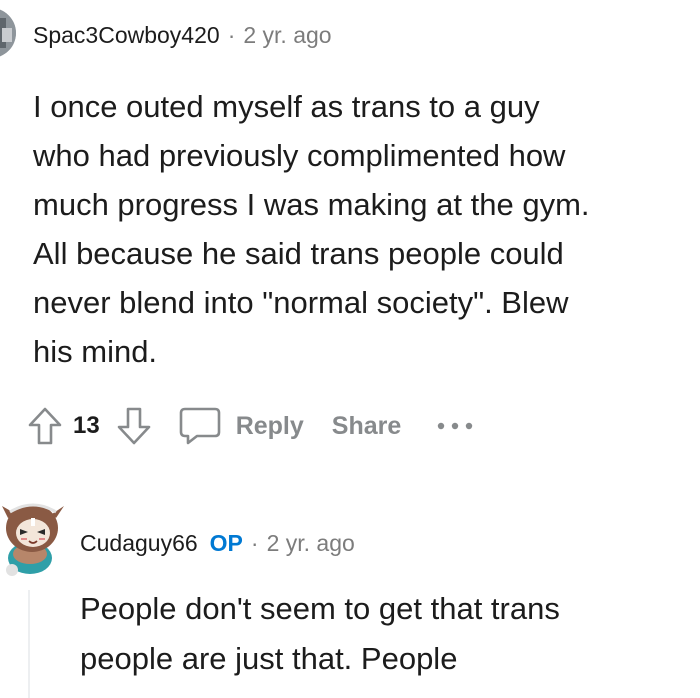 The image size is (700, 698). What do you see at coordinates (45, 426) in the screenshot?
I see `upvote-icon` at bounding box center [45, 426].